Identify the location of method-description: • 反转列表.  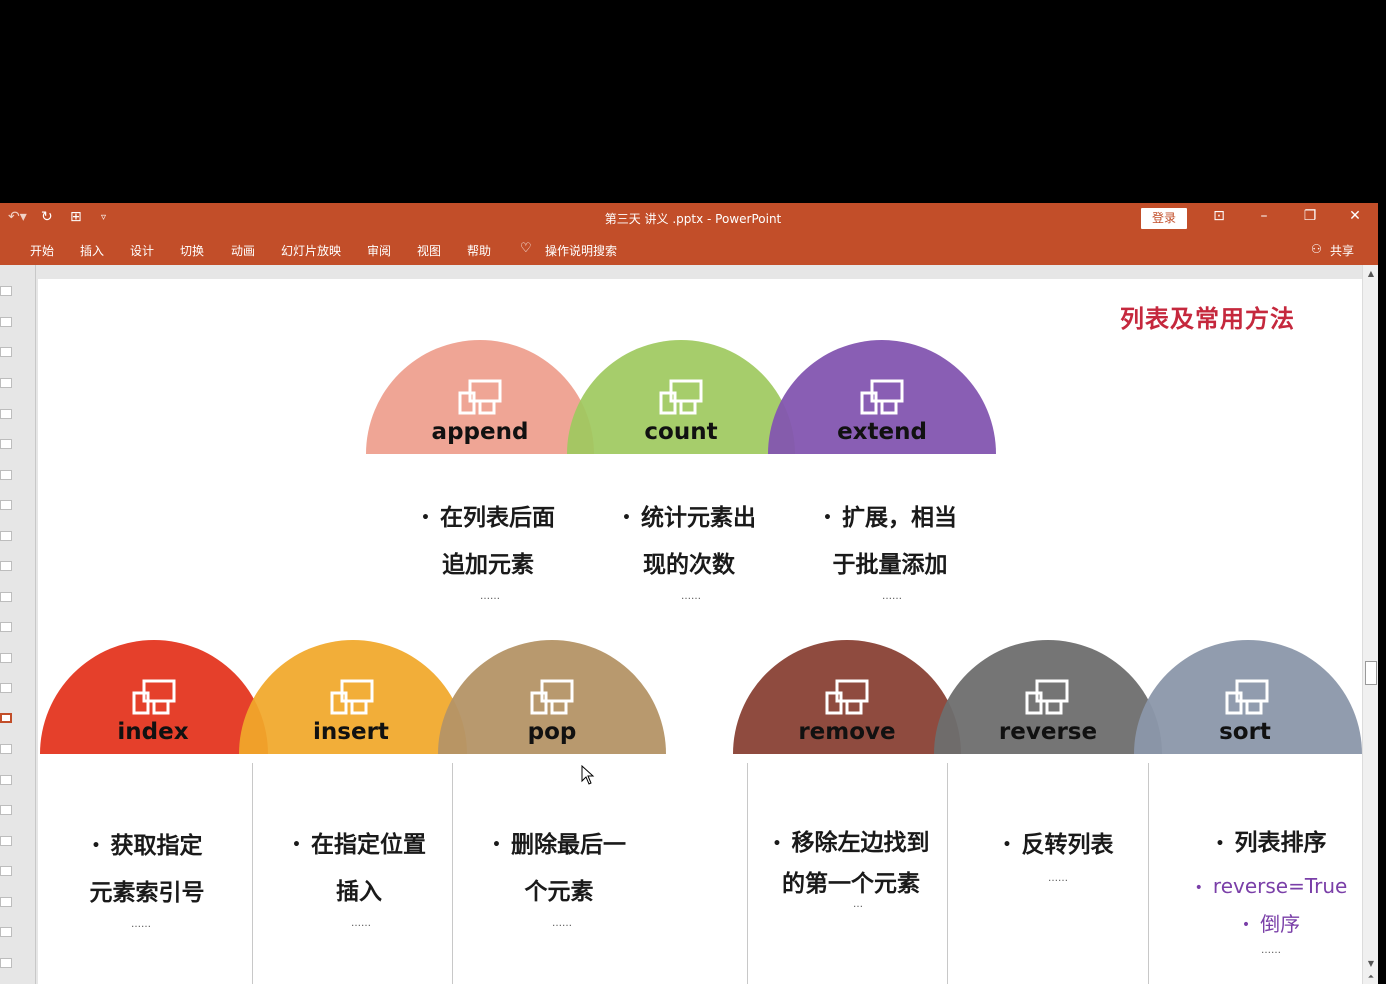
(1058, 845).